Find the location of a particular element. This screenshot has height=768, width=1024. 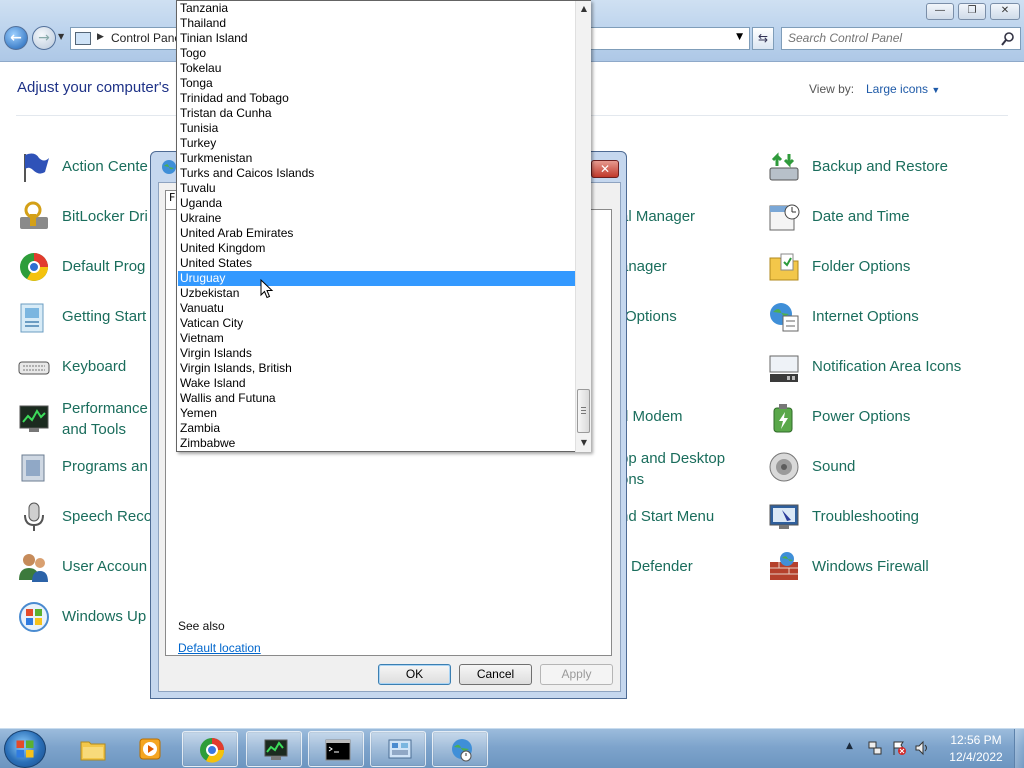

item-label: pp and Desktop is located at coordinates (673, 458).